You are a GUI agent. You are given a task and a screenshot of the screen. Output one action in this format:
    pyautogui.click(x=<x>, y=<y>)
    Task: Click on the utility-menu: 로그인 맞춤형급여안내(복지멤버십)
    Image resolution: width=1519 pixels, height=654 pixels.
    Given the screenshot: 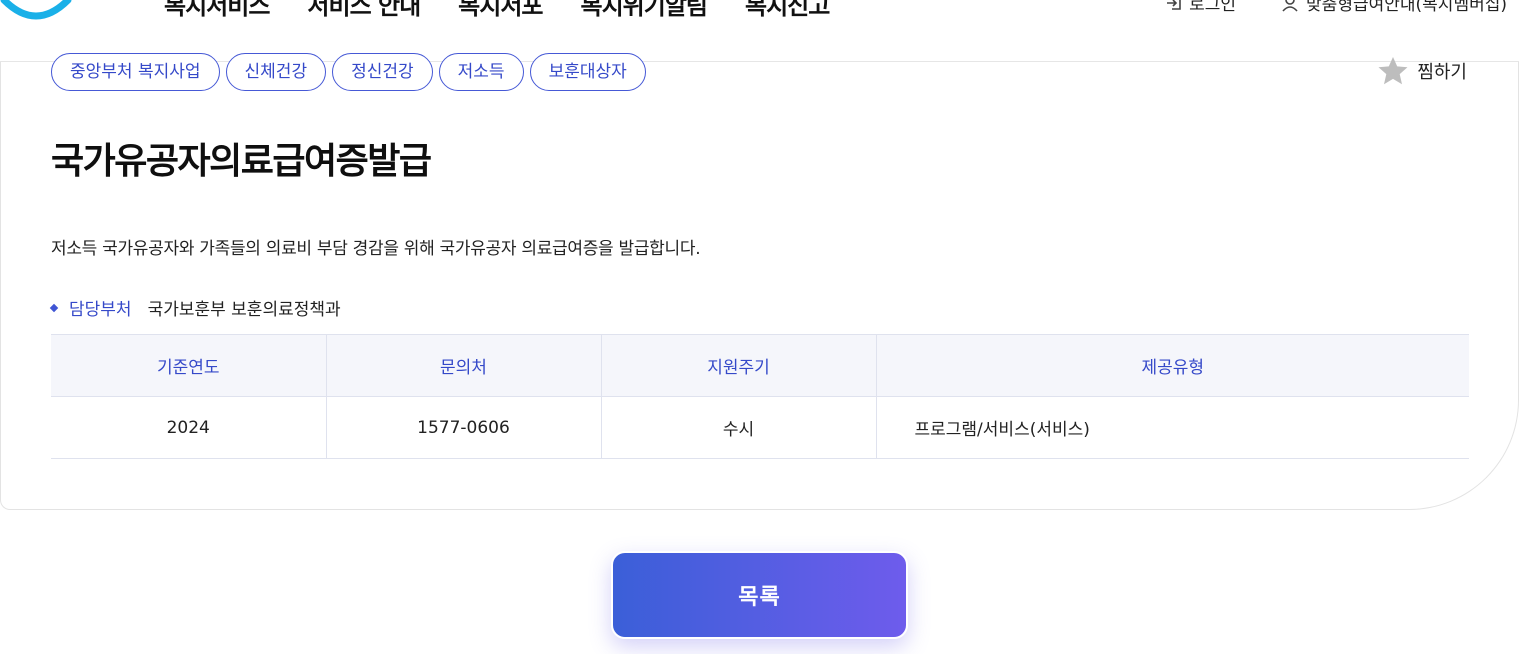 What is the action you would take?
    pyautogui.click(x=1336, y=7)
    